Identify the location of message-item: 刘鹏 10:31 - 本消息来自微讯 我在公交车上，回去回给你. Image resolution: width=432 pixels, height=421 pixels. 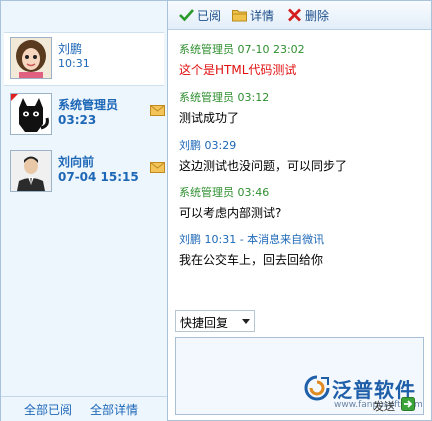
(304, 249).